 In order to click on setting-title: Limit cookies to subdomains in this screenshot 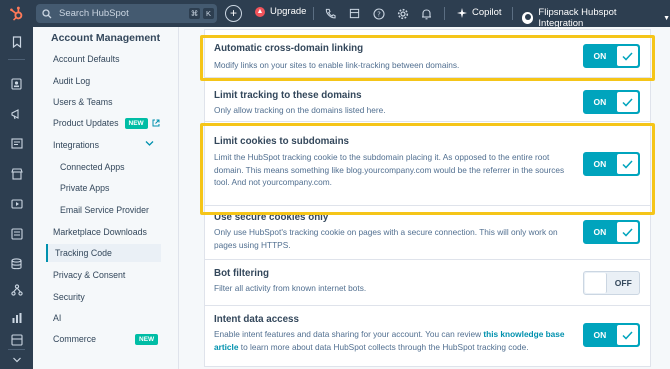, I will do `click(281, 141)`.